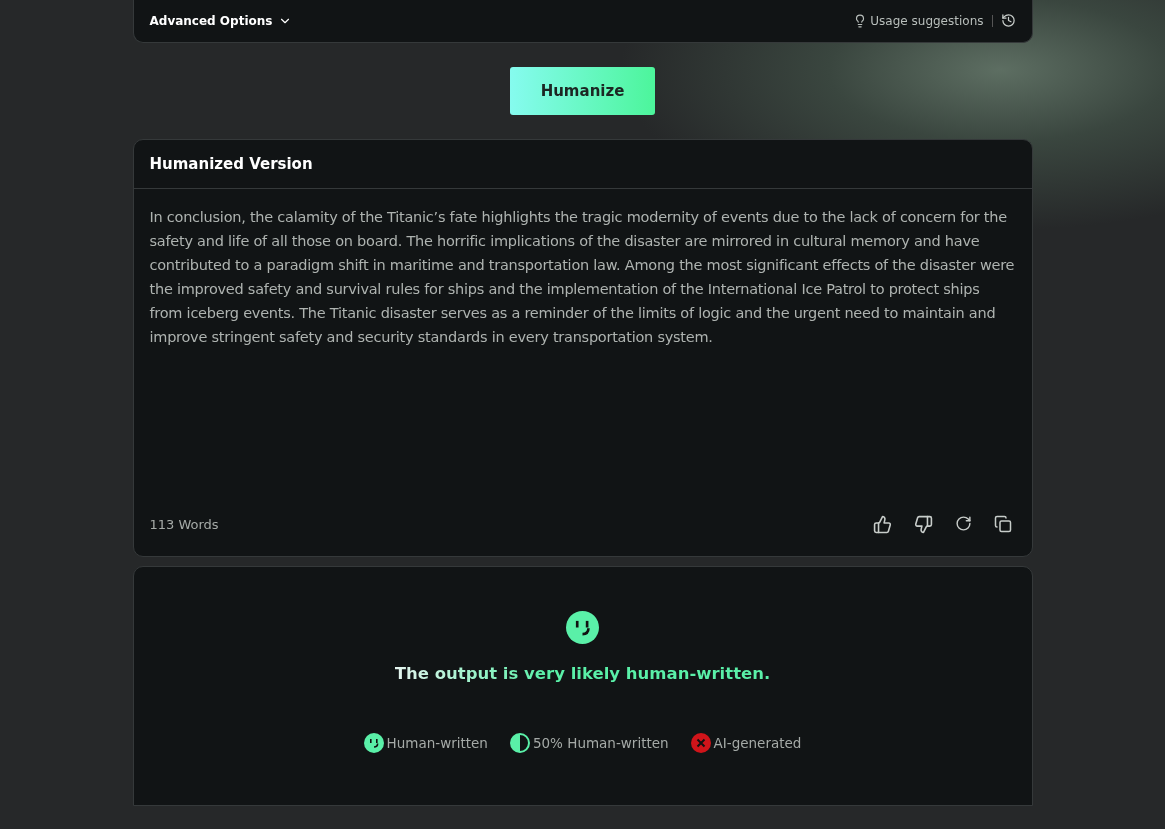  What do you see at coordinates (882, 524) in the screenshot?
I see `thumbs-up-button` at bounding box center [882, 524].